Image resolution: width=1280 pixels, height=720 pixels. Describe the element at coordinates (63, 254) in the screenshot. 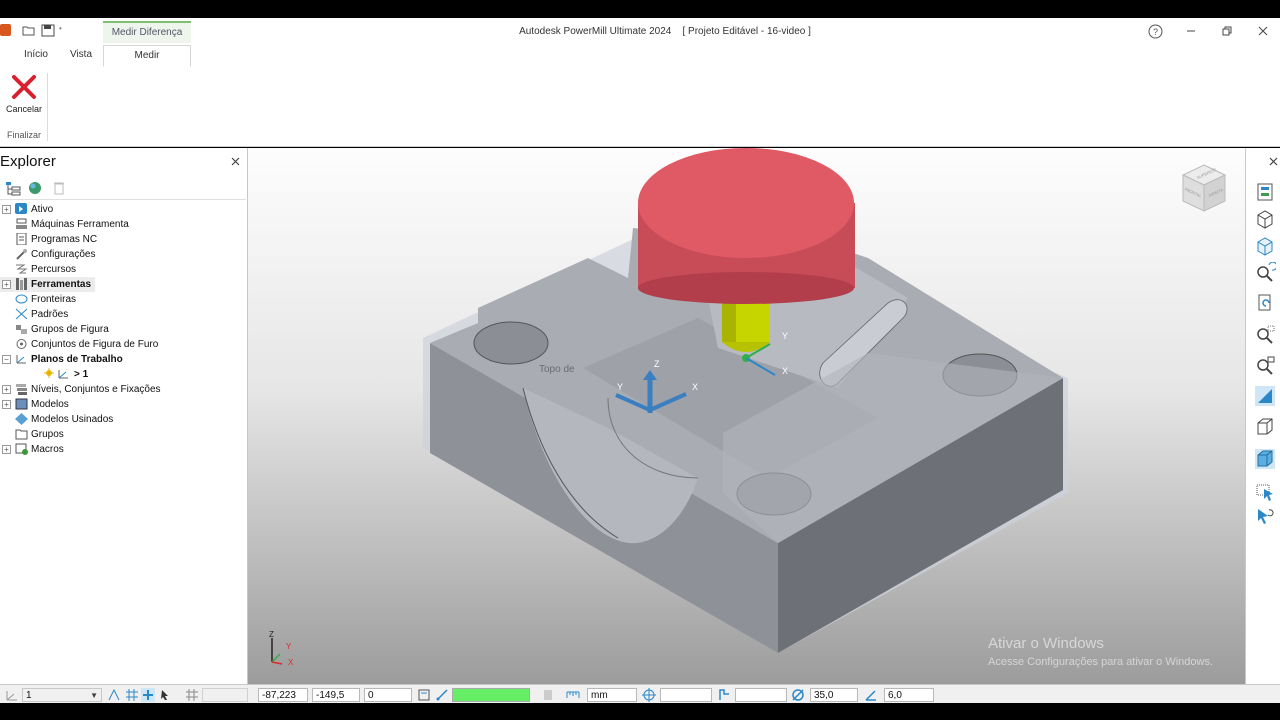

I see `tree-item-label: Configurações` at that location.